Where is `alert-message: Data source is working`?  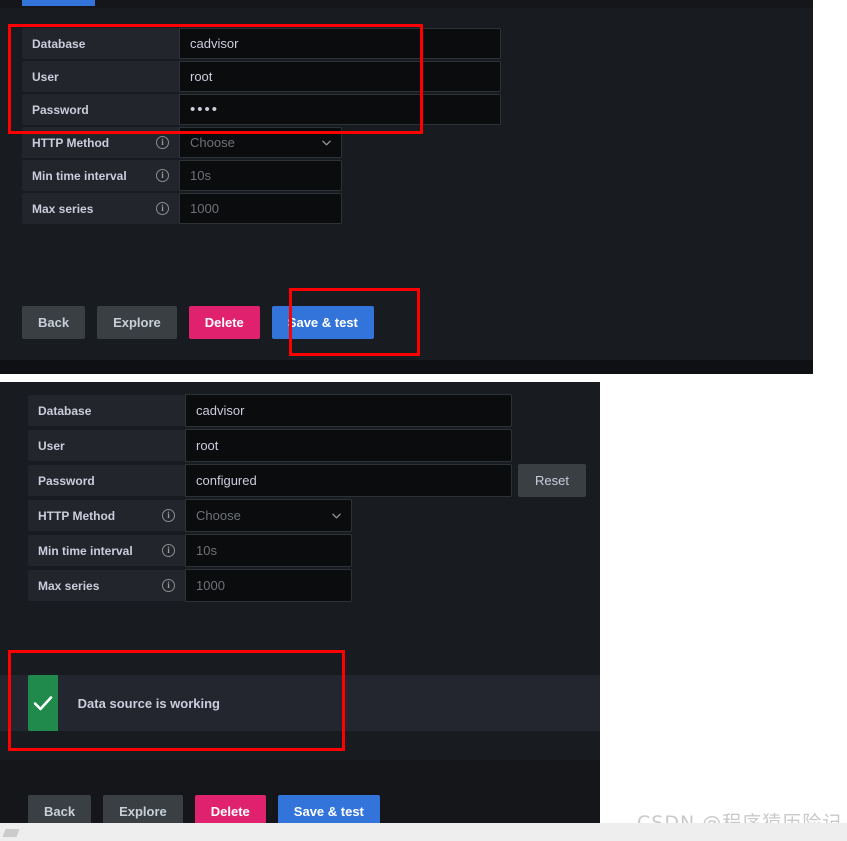 alert-message: Data source is working is located at coordinates (148, 703).